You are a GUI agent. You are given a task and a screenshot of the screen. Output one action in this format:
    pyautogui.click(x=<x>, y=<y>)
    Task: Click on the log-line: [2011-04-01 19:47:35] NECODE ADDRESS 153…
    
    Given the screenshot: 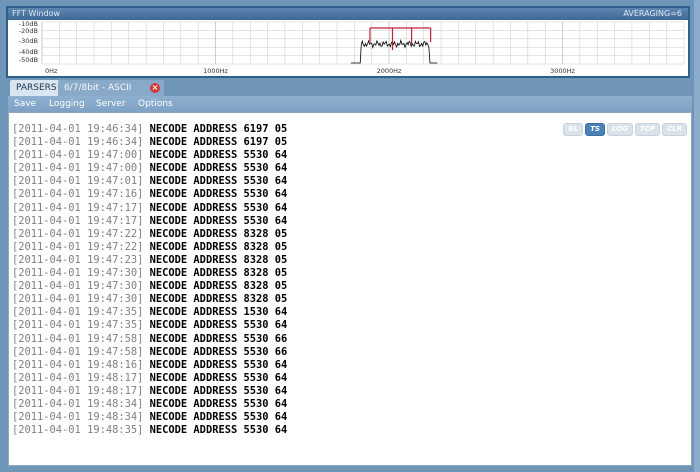 What is the action you would take?
    pyautogui.click(x=149, y=312)
    